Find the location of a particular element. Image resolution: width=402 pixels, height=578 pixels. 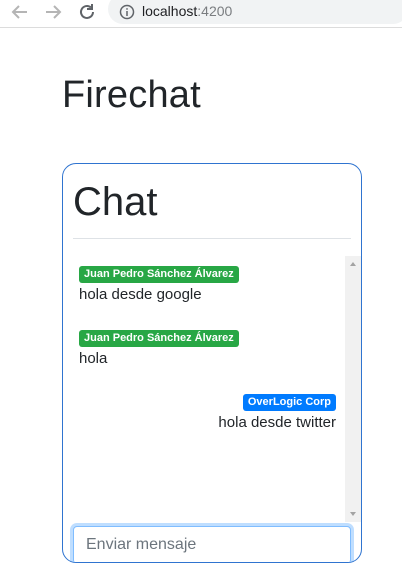

divider is located at coordinates (212, 238).